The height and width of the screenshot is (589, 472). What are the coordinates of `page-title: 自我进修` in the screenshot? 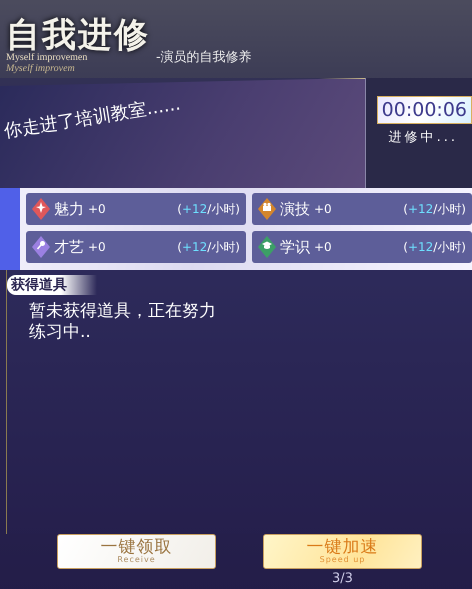 It's located at (78, 35).